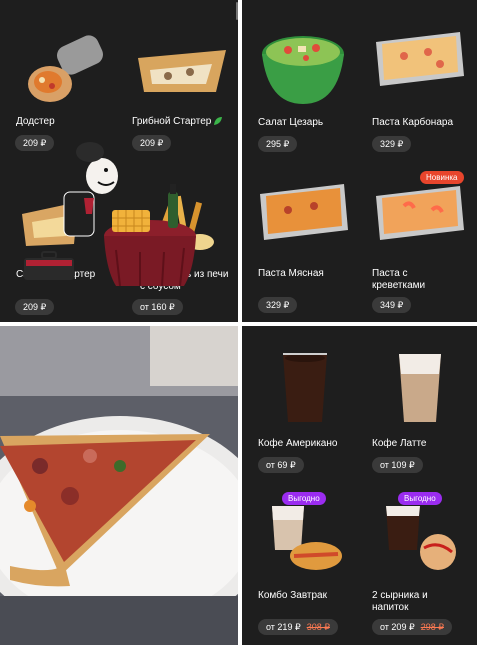 Image resolution: width=477 pixels, height=645 pixels. I want to click on pasta-meat-image, so click(304, 212).